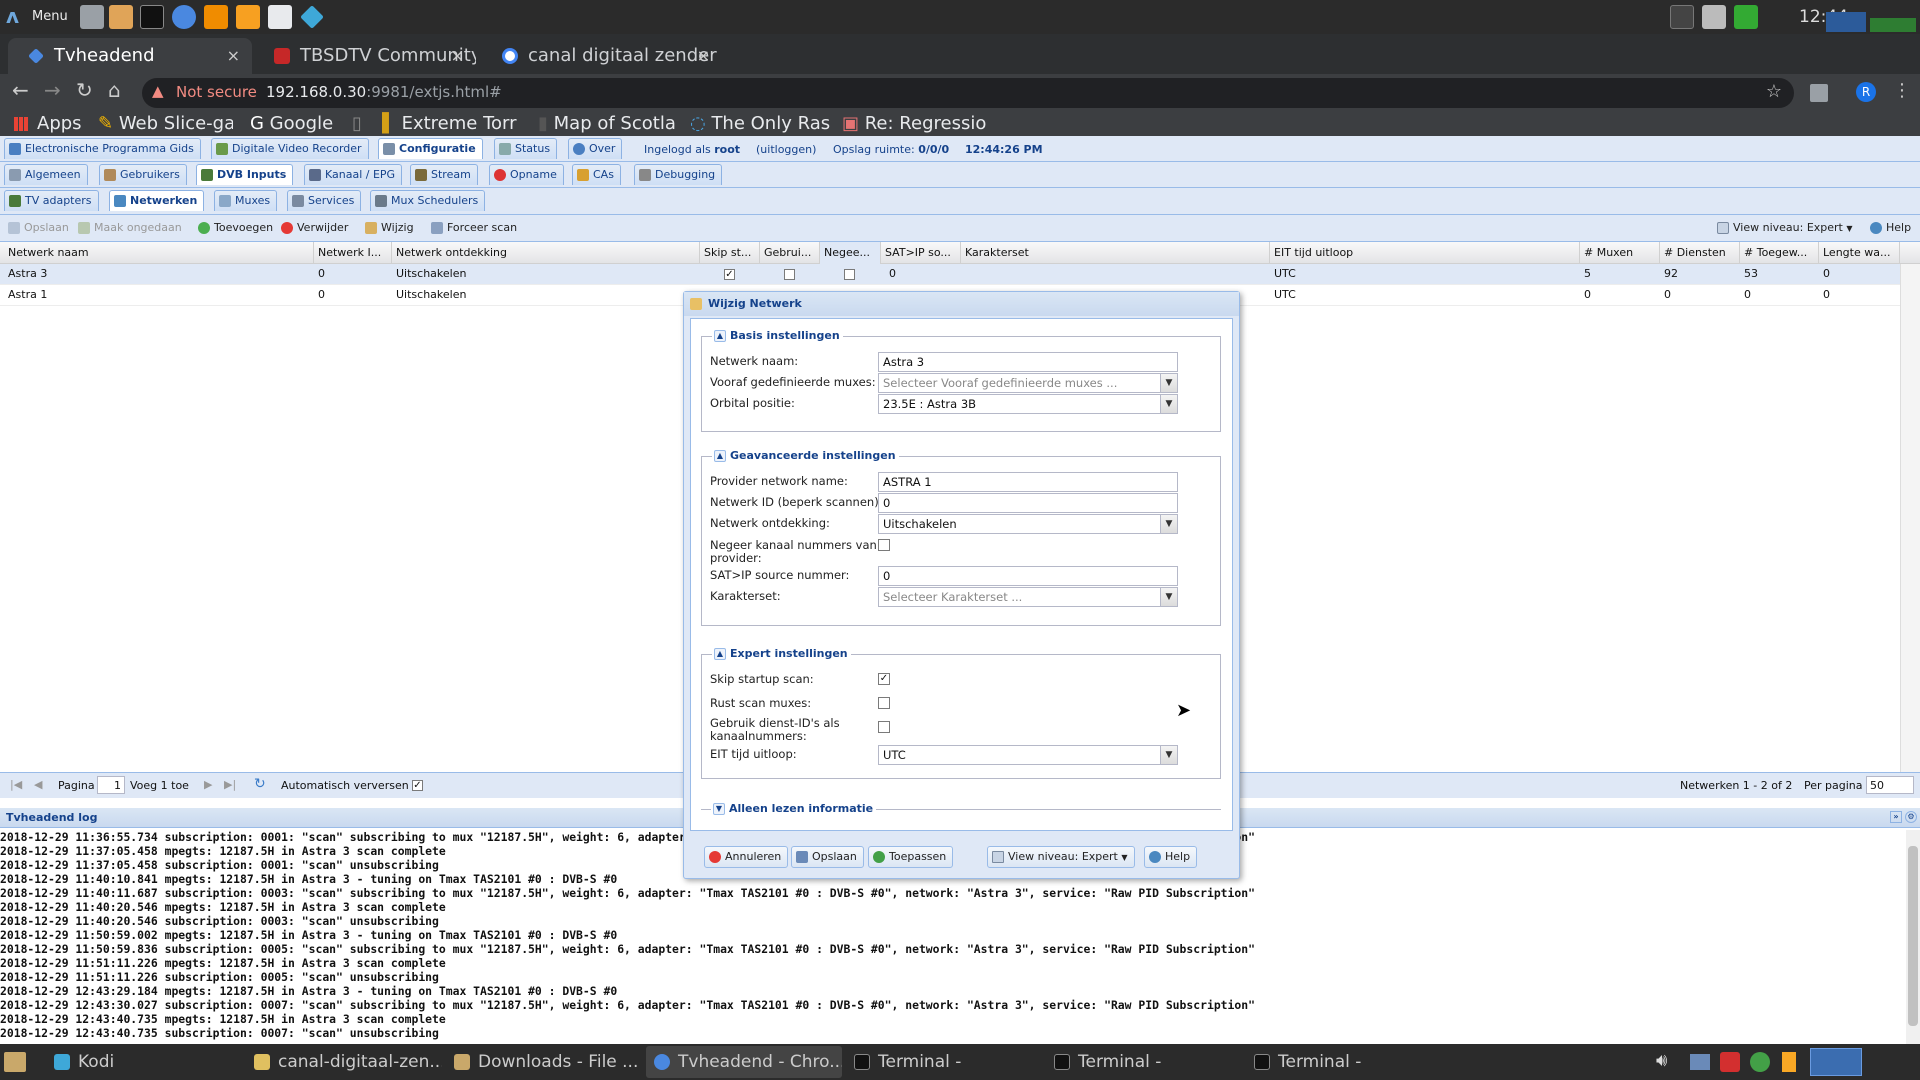 This screenshot has height=1080, width=1920. Describe the element at coordinates (143, 174) in the screenshot. I see `tab-users: Gebruikers` at that location.